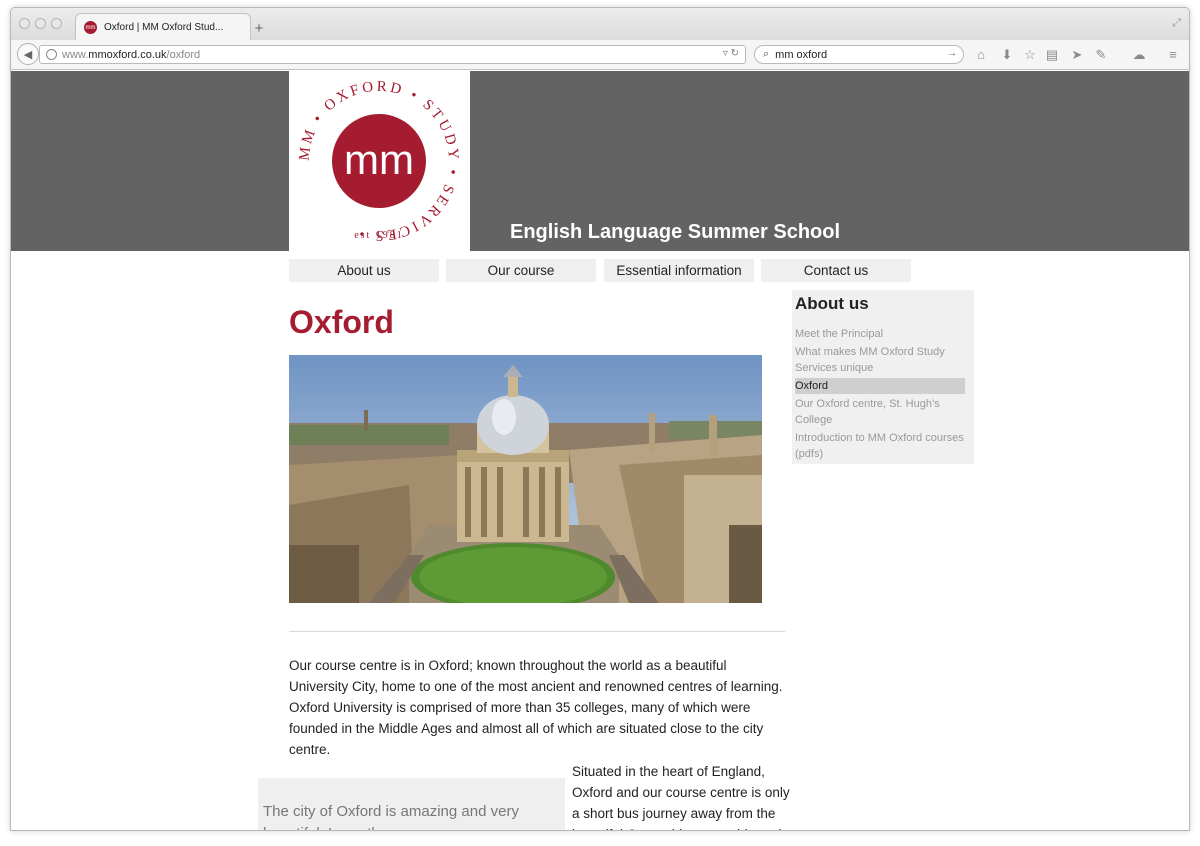  Describe the element at coordinates (521, 270) in the screenshot. I see `nav-item-our-course: Our course` at that location.